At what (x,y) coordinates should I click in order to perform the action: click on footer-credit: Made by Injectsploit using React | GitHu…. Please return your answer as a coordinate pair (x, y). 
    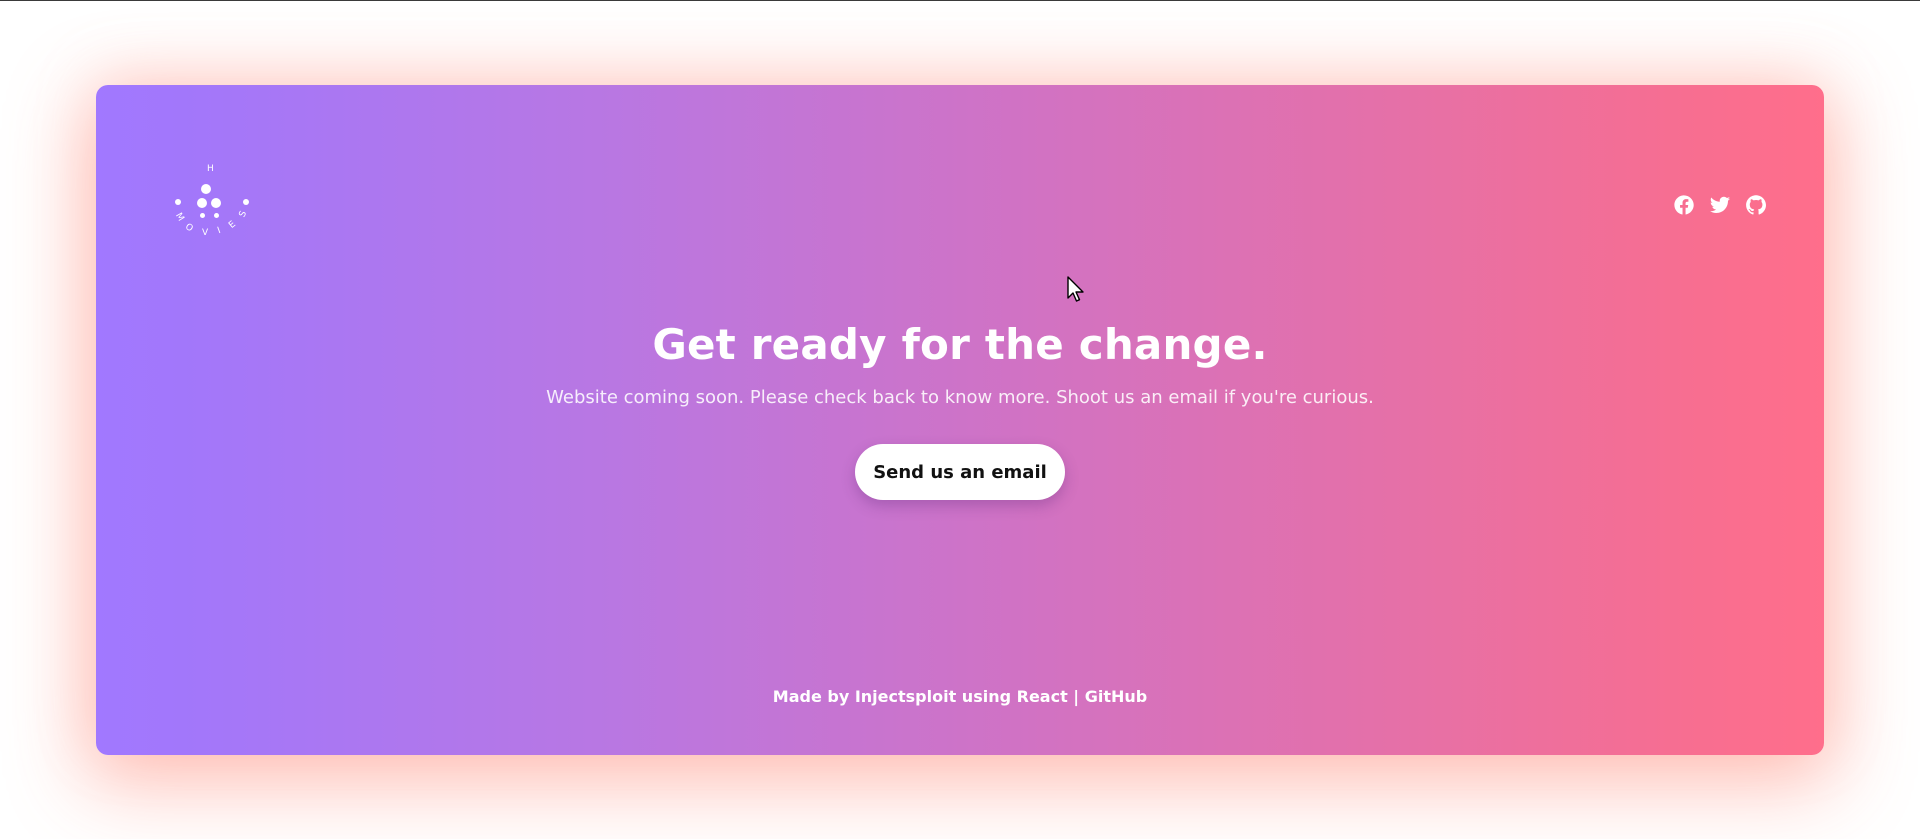
    Looking at the image, I should click on (960, 696).